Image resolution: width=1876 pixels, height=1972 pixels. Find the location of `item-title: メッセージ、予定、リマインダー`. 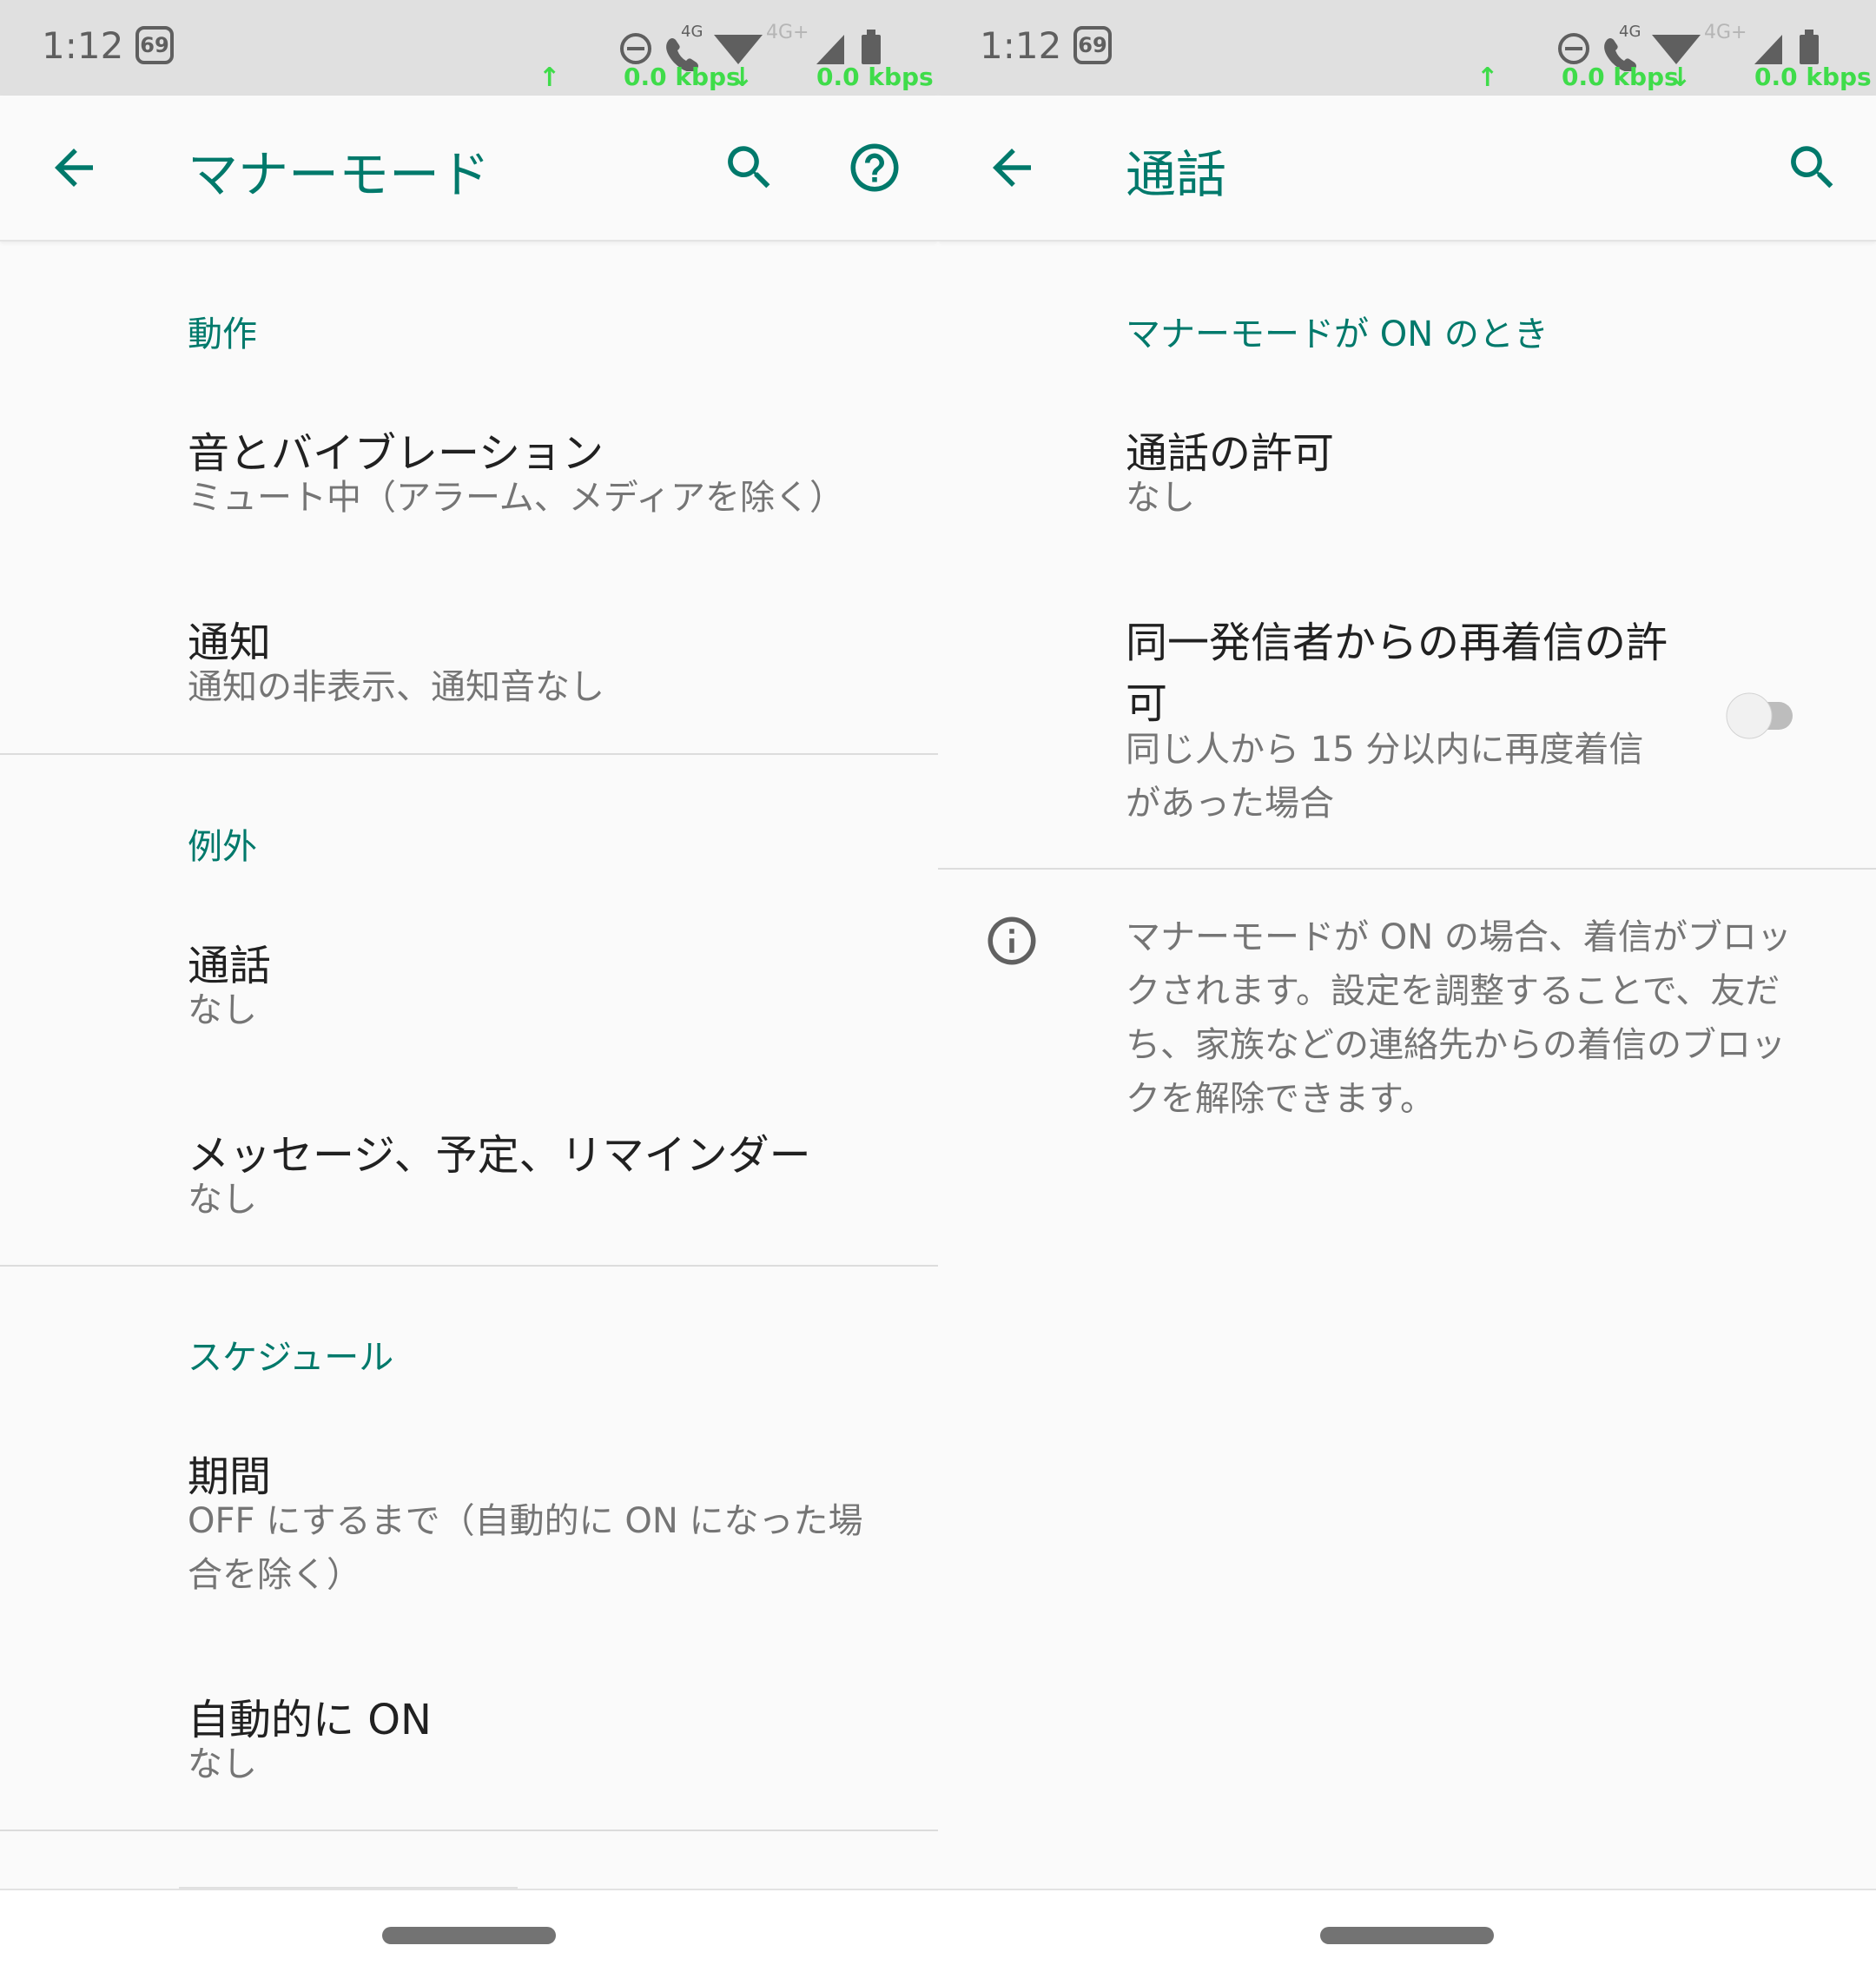

item-title: メッセージ、予定、リマインダー is located at coordinates (499, 1155).